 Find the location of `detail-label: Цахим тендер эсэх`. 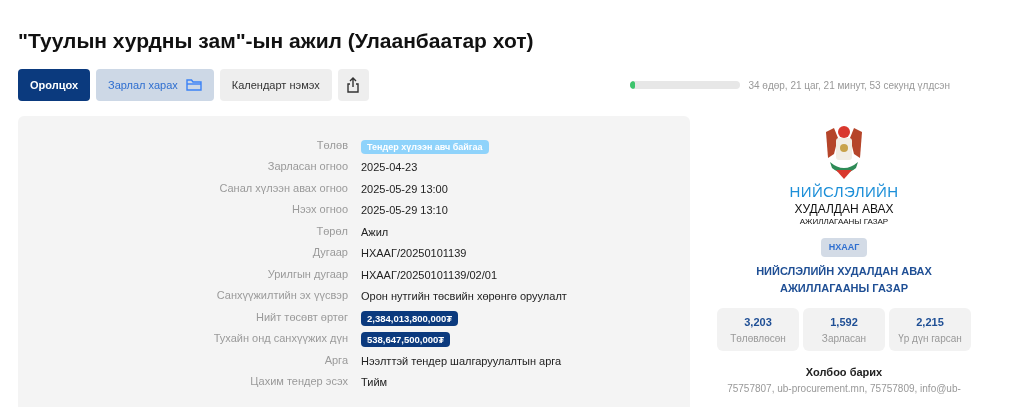

detail-label: Цахим тендер эсэх is located at coordinates (298, 381).